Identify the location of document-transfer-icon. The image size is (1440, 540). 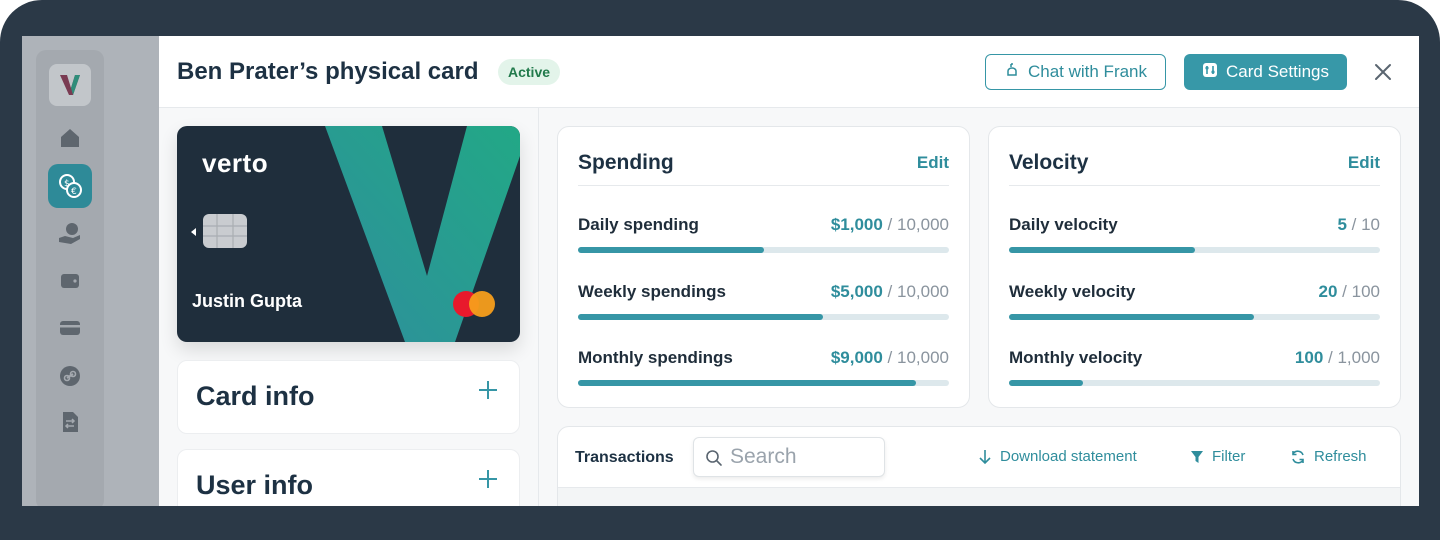
(70, 422).